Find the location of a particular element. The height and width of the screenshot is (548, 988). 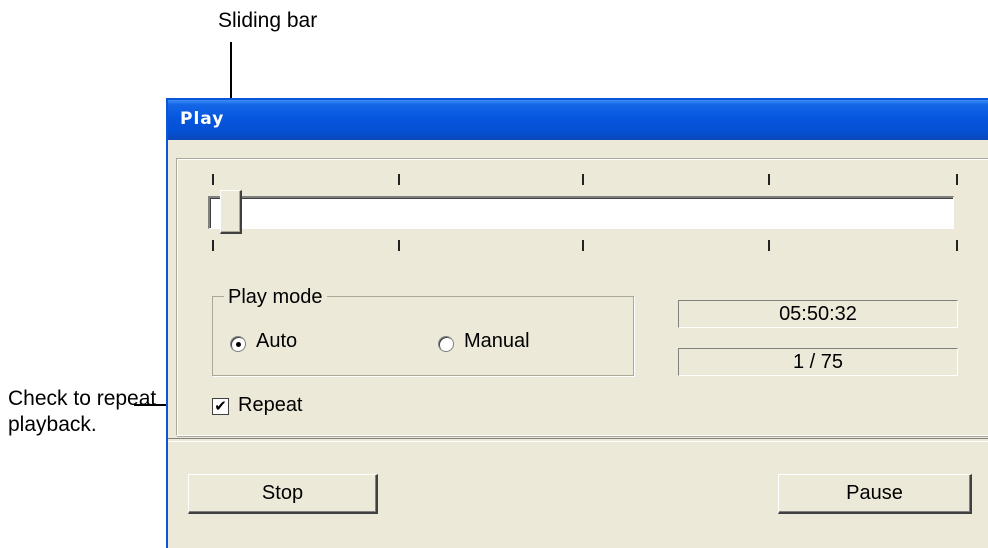

sliding-bar-thumb is located at coordinates (231, 212).